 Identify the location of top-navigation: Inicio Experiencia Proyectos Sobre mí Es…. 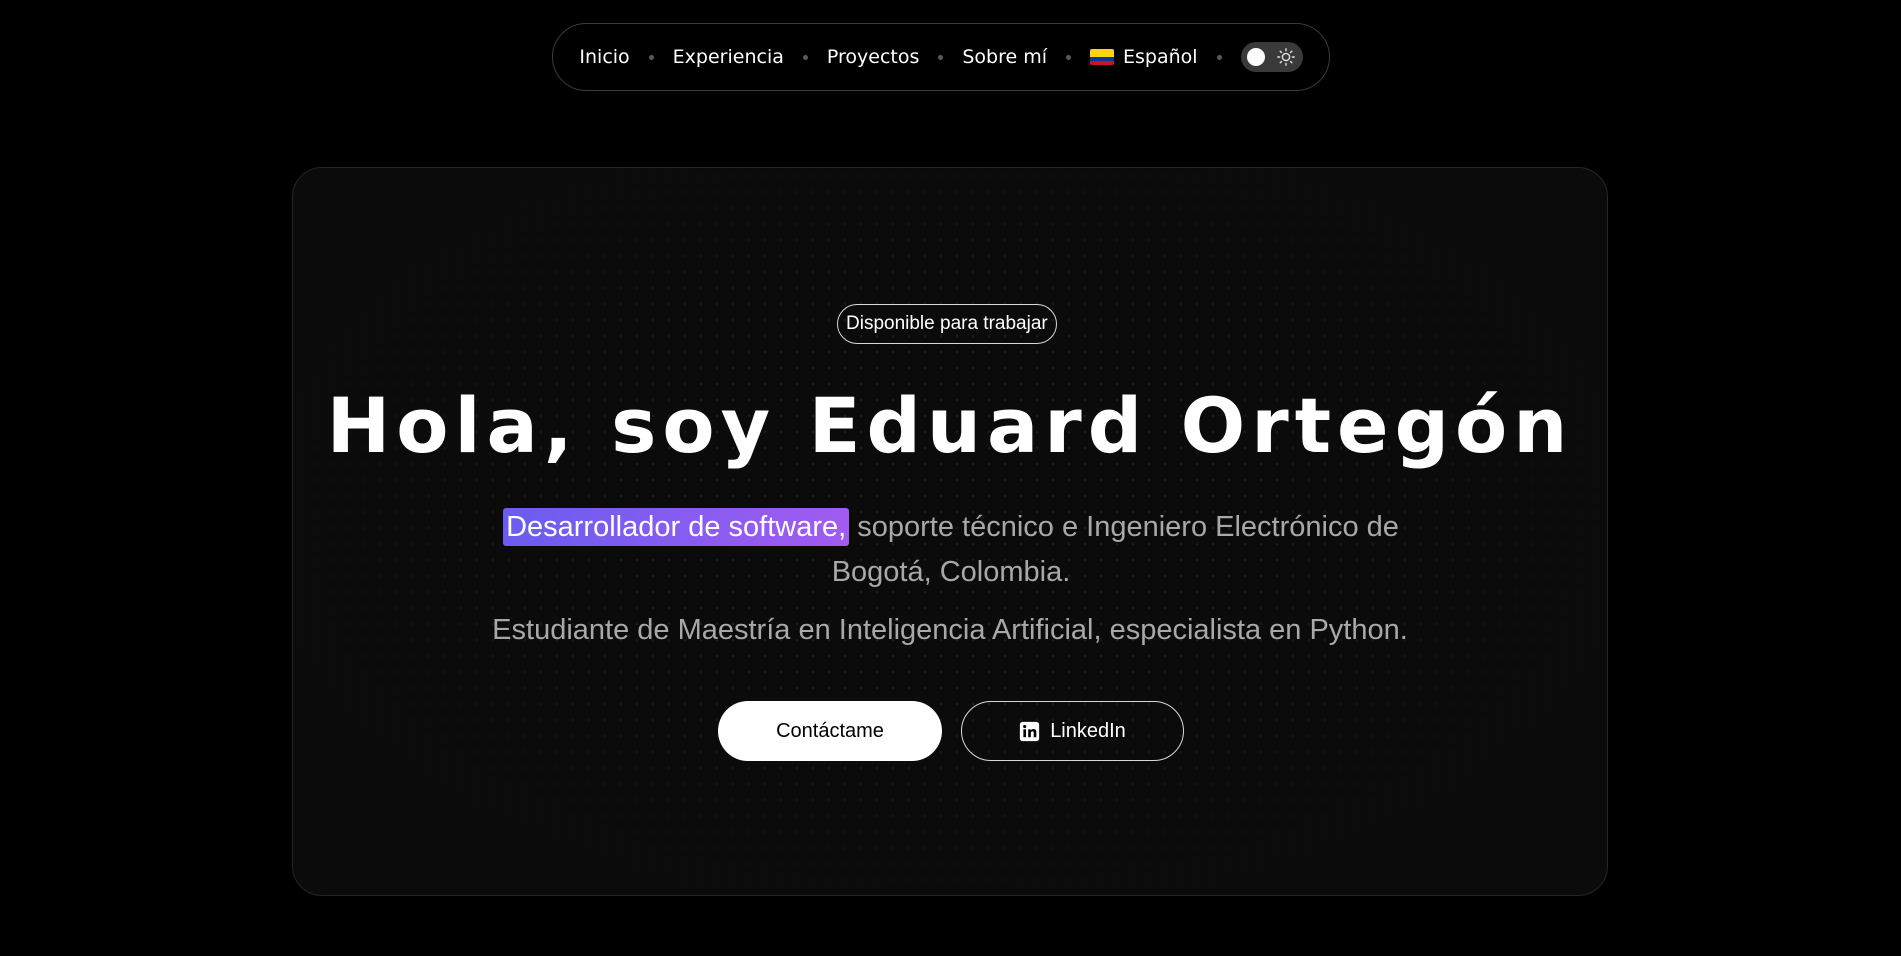
(941, 57).